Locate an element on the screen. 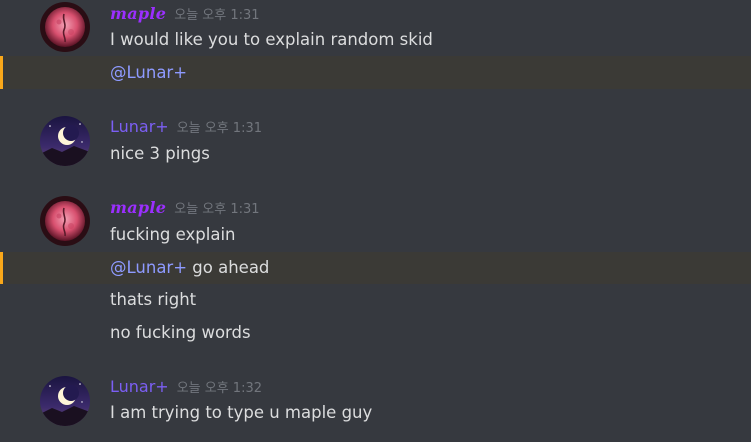 Image resolution: width=751 pixels, height=442 pixels. message-text: I am trying to type u maple guy is located at coordinates (241, 412).